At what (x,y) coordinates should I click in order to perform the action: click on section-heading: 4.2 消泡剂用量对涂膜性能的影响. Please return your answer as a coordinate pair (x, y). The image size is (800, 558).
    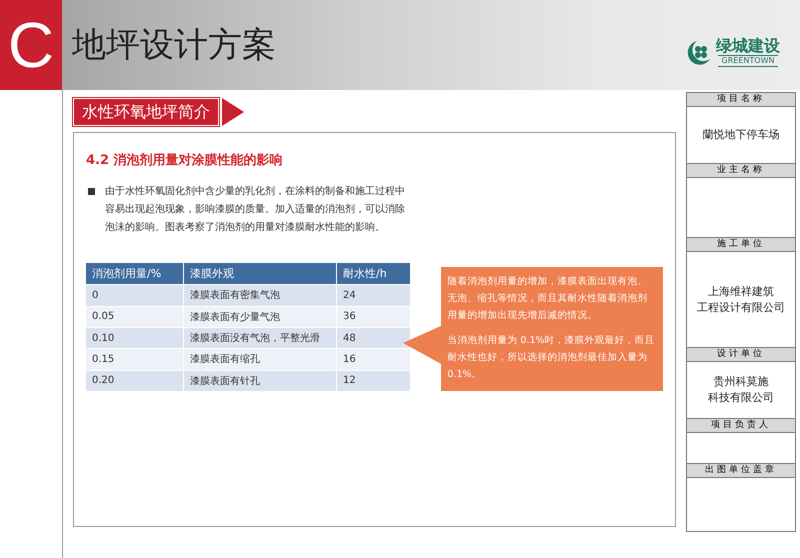
    Looking at the image, I should click on (185, 160).